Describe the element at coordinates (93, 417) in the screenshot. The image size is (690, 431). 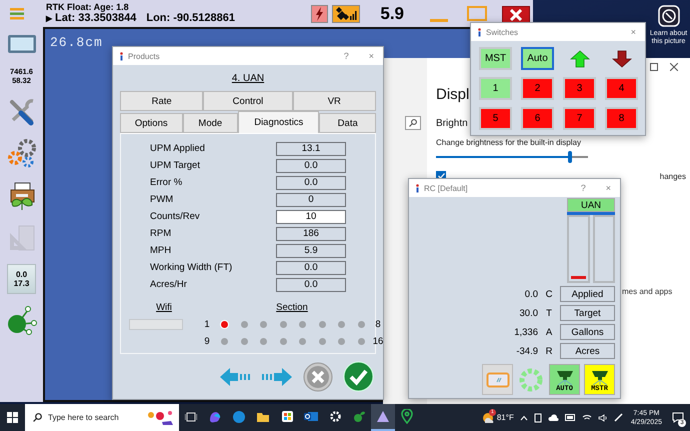
I see `search-field: Type here to search` at that location.